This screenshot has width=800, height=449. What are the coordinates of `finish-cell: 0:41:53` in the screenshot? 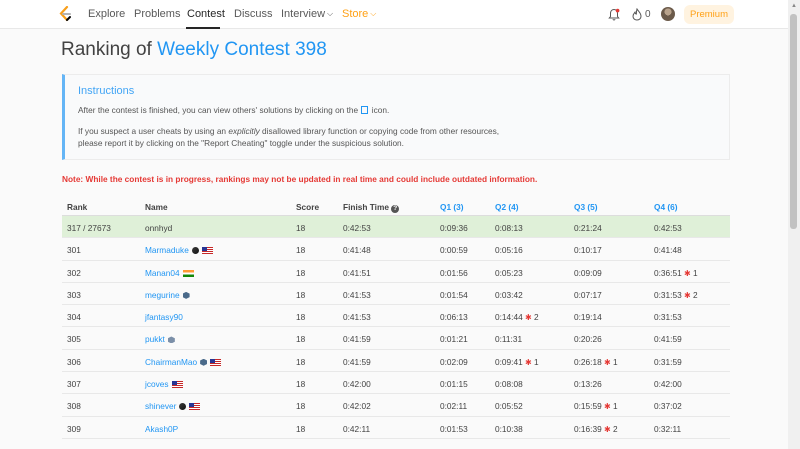 It's located at (357, 294).